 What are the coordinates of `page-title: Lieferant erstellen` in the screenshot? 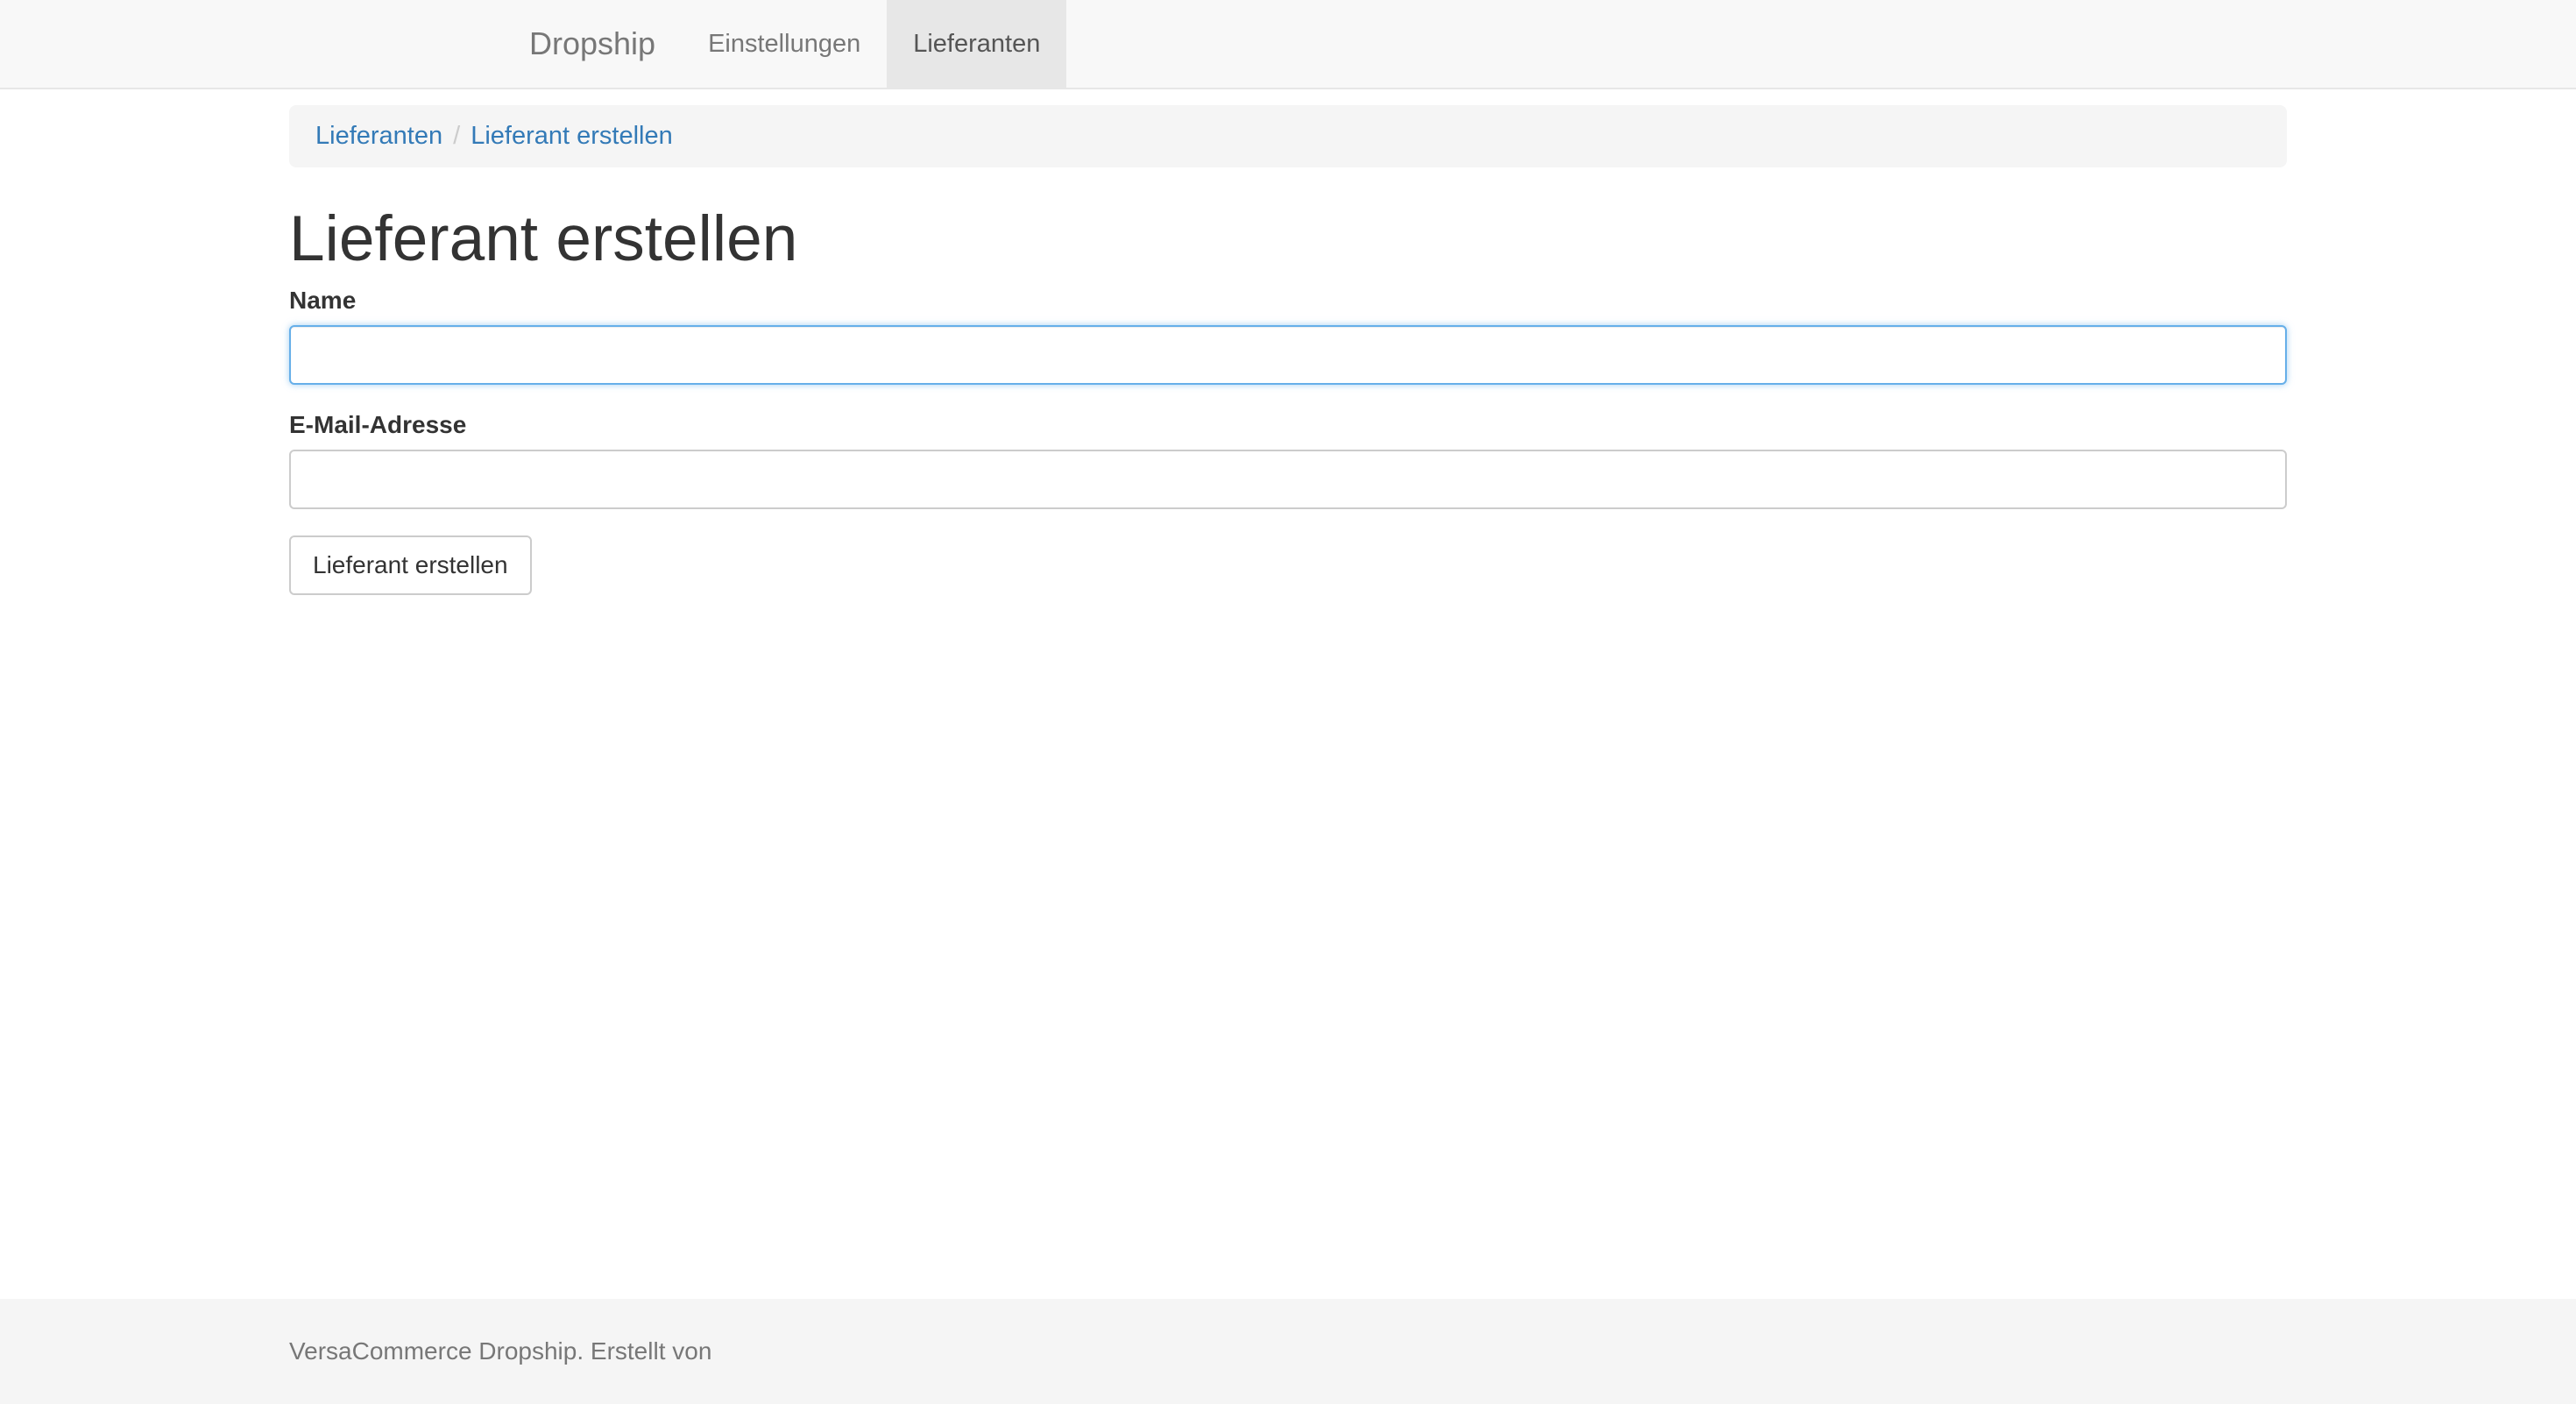 It's located at (543, 238).